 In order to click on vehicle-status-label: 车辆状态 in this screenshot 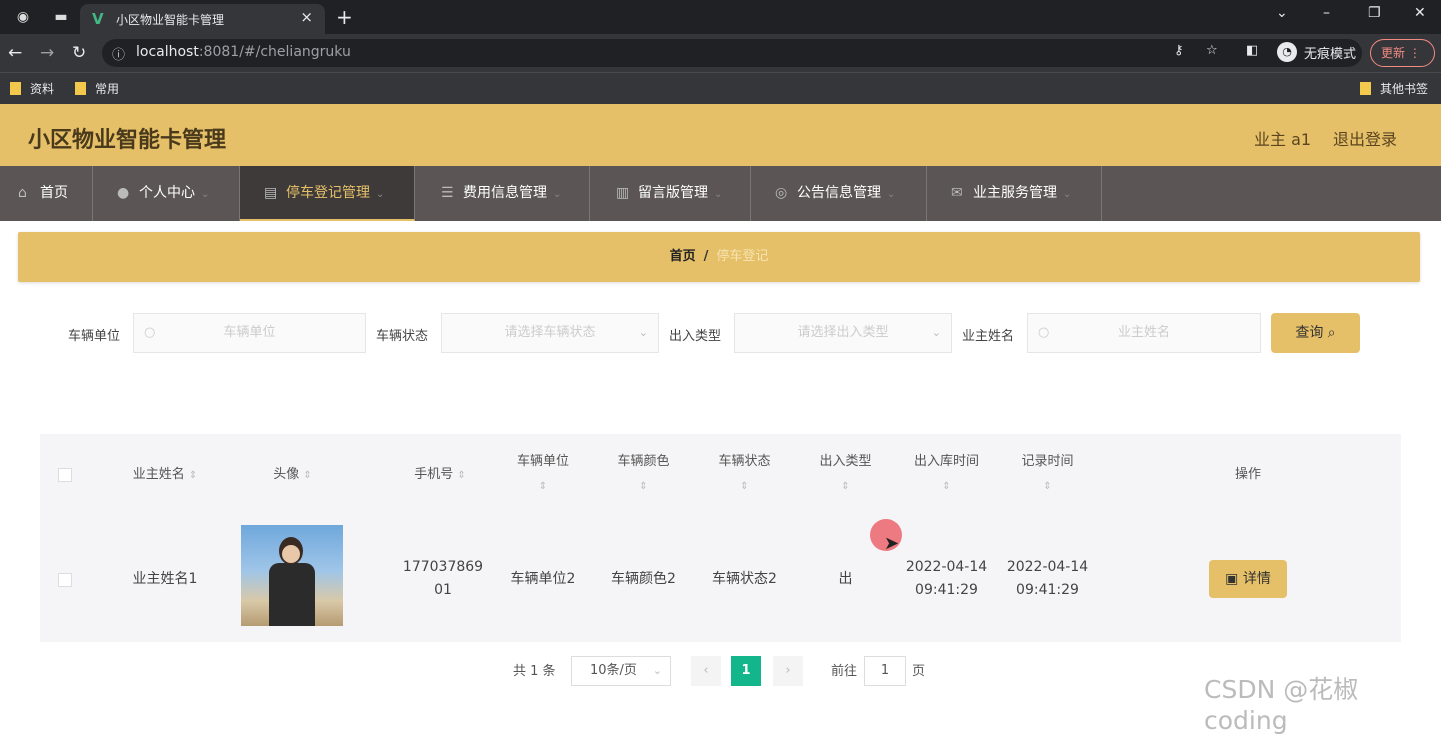, I will do `click(402, 336)`.